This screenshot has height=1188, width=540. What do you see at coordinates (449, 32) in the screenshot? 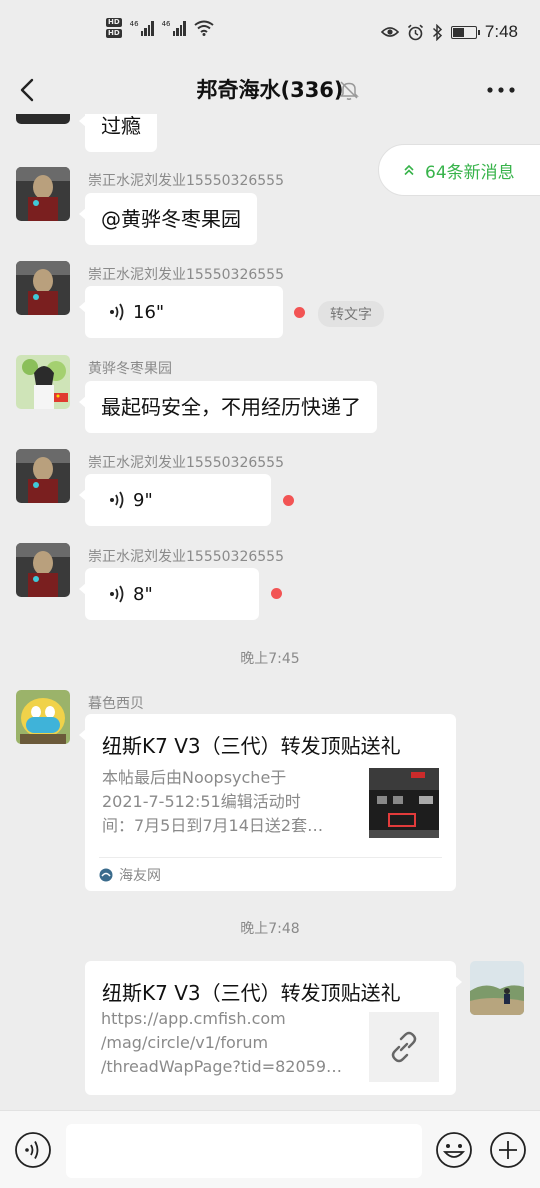
I see `status-right: 7:48` at bounding box center [449, 32].